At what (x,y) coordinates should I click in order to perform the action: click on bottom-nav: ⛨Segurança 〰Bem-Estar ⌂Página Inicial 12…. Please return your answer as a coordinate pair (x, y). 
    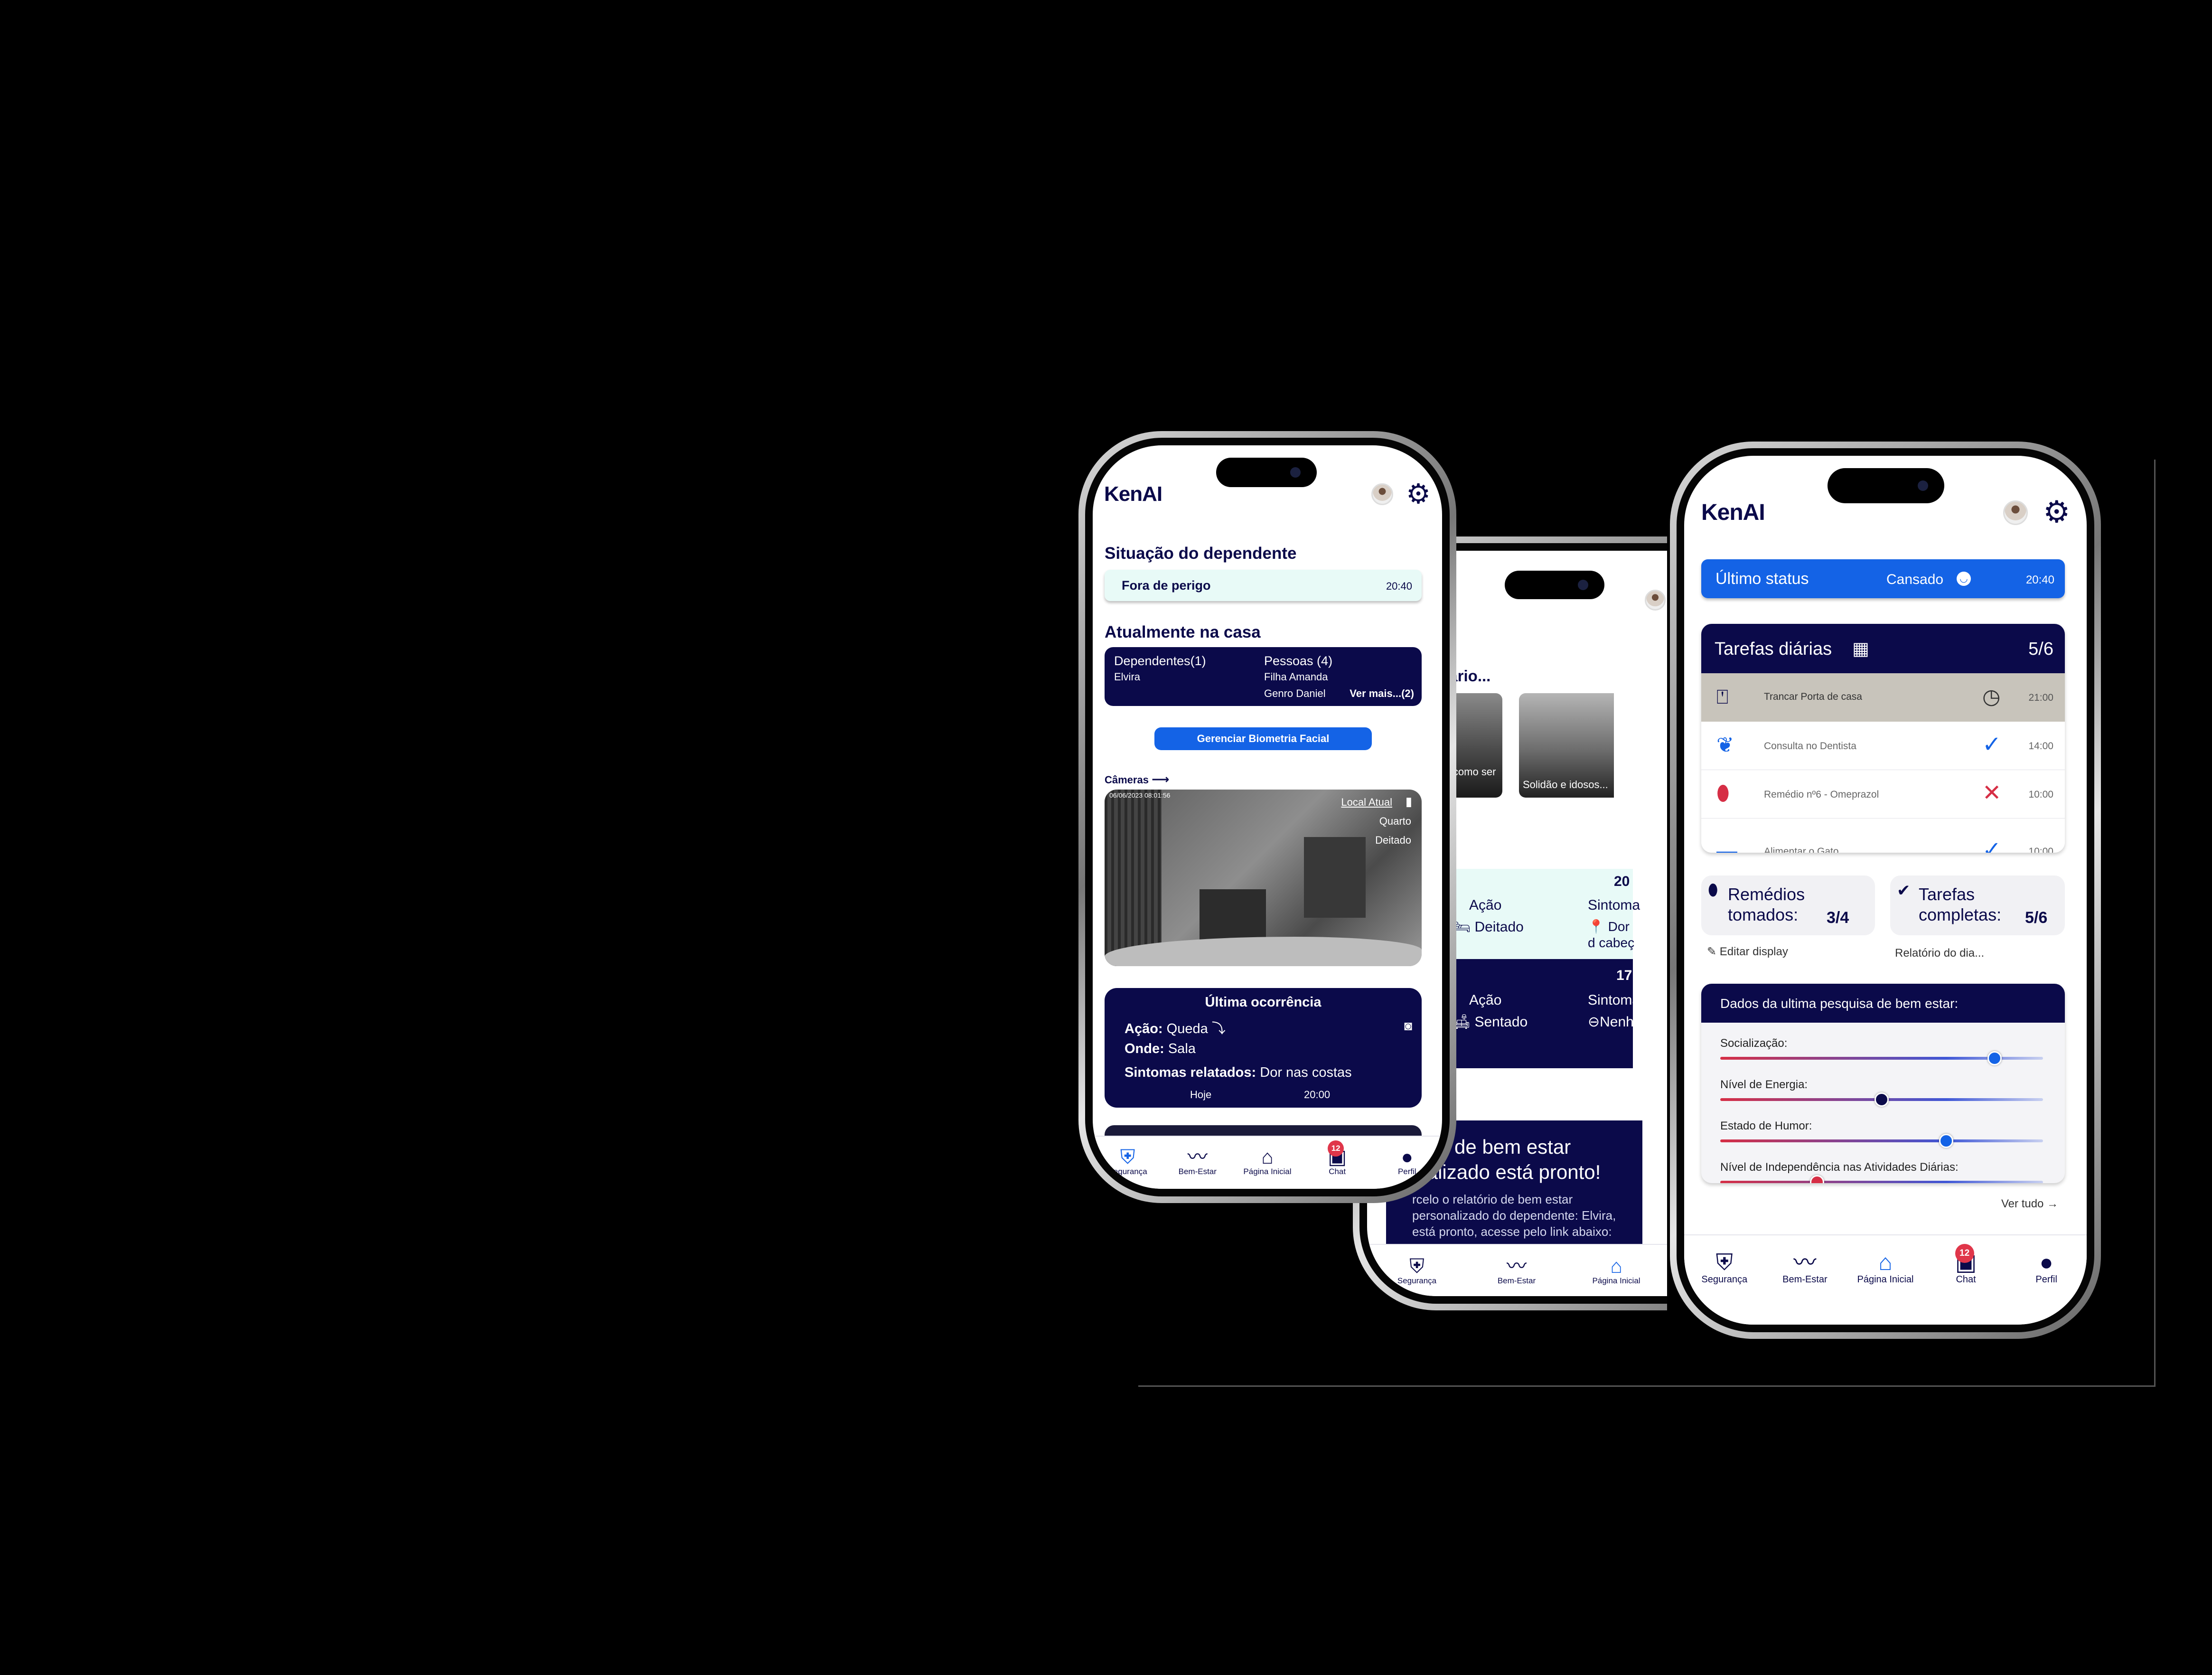
    Looking at the image, I should click on (1885, 1279).